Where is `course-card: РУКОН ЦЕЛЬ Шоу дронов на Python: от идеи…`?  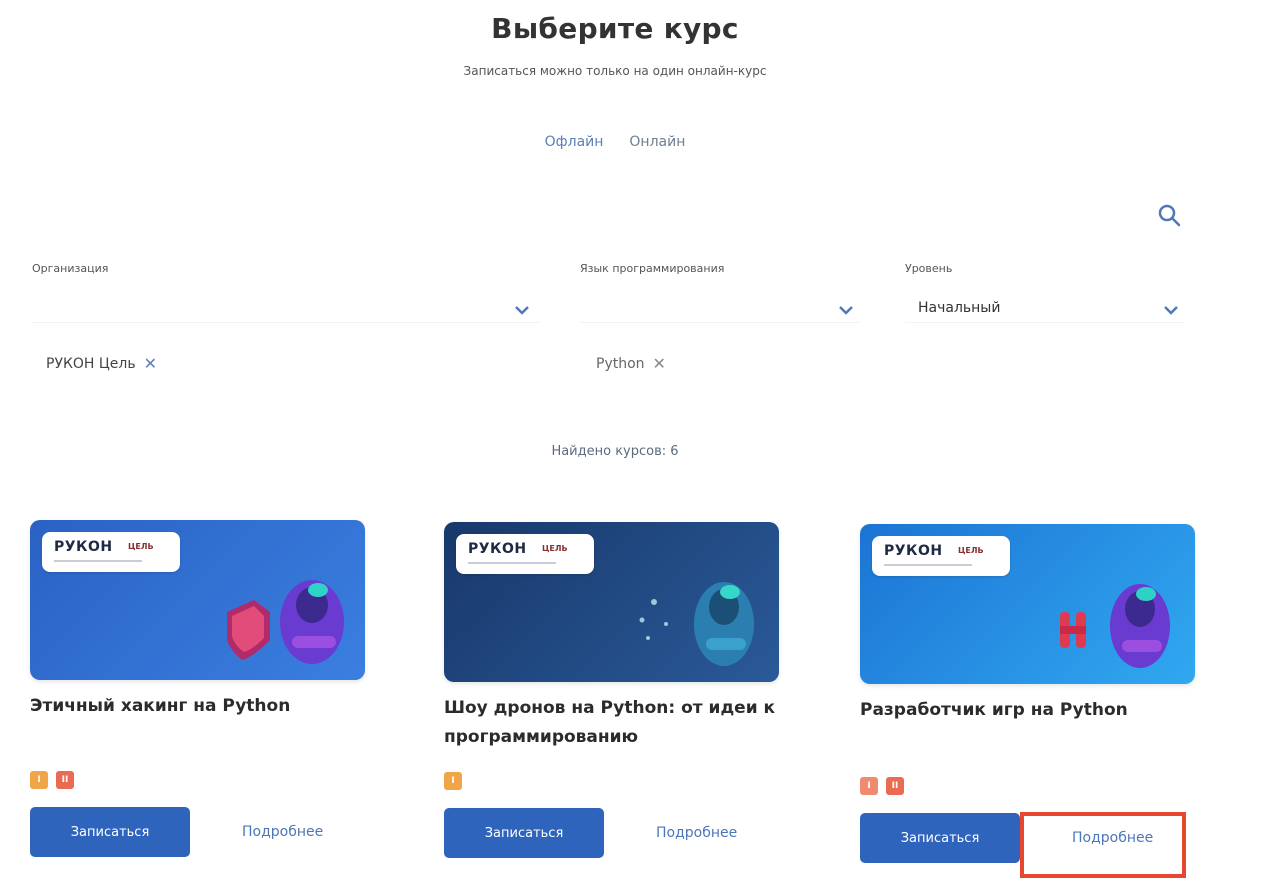
course-card: РУКОН ЦЕЛЬ Шоу дронов на Python: от идеи… is located at coordinates (616, 690).